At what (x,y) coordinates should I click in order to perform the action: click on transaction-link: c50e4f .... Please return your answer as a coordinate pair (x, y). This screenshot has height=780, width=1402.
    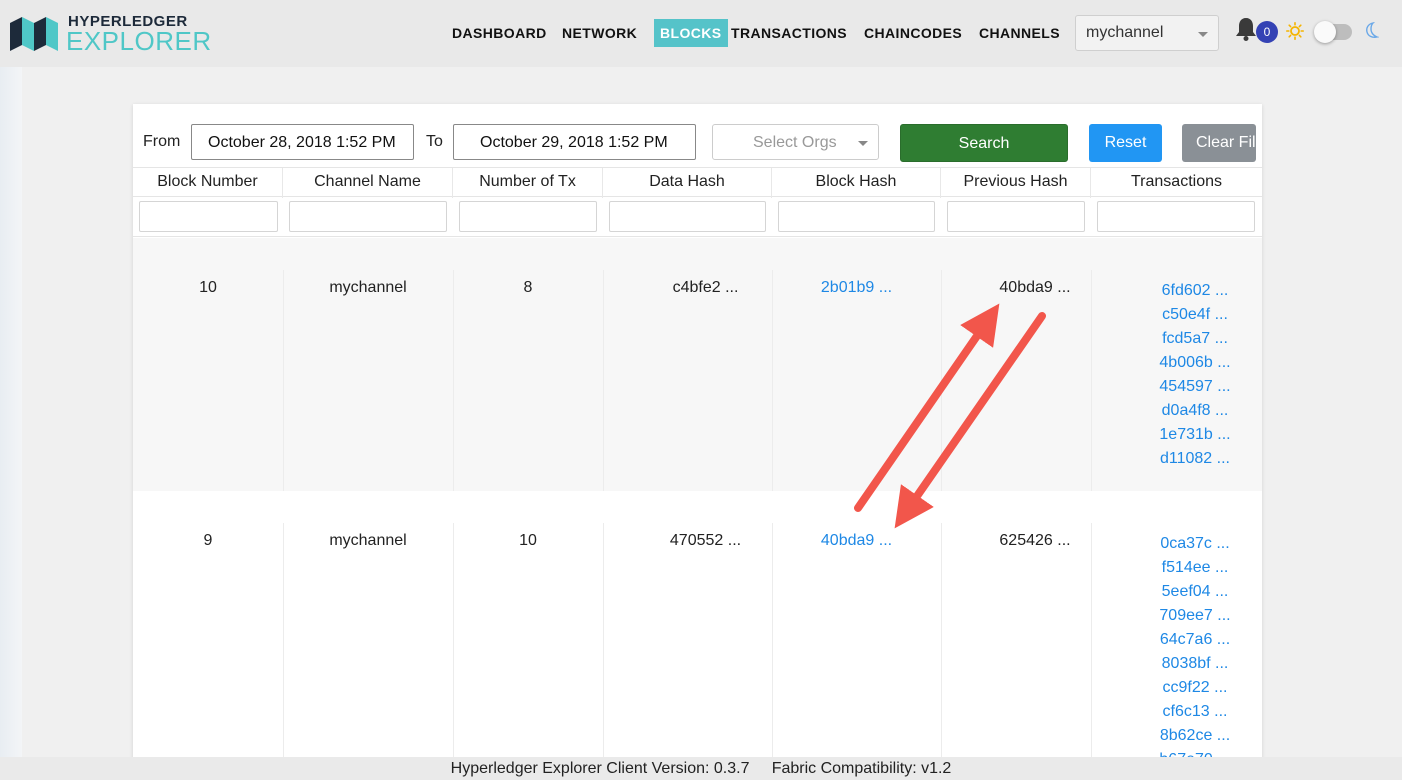
    Looking at the image, I should click on (1195, 315).